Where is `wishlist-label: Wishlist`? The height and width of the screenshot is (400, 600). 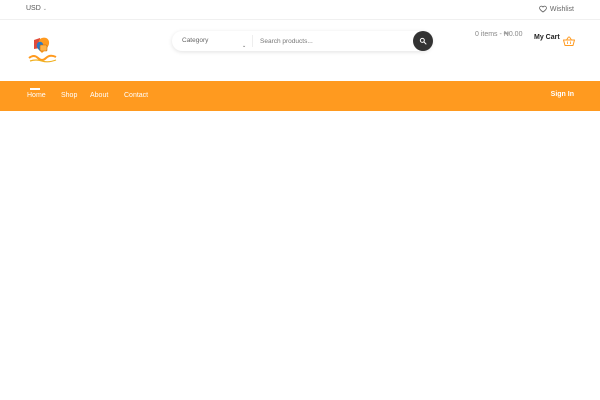
wishlist-label: Wishlist is located at coordinates (561, 9).